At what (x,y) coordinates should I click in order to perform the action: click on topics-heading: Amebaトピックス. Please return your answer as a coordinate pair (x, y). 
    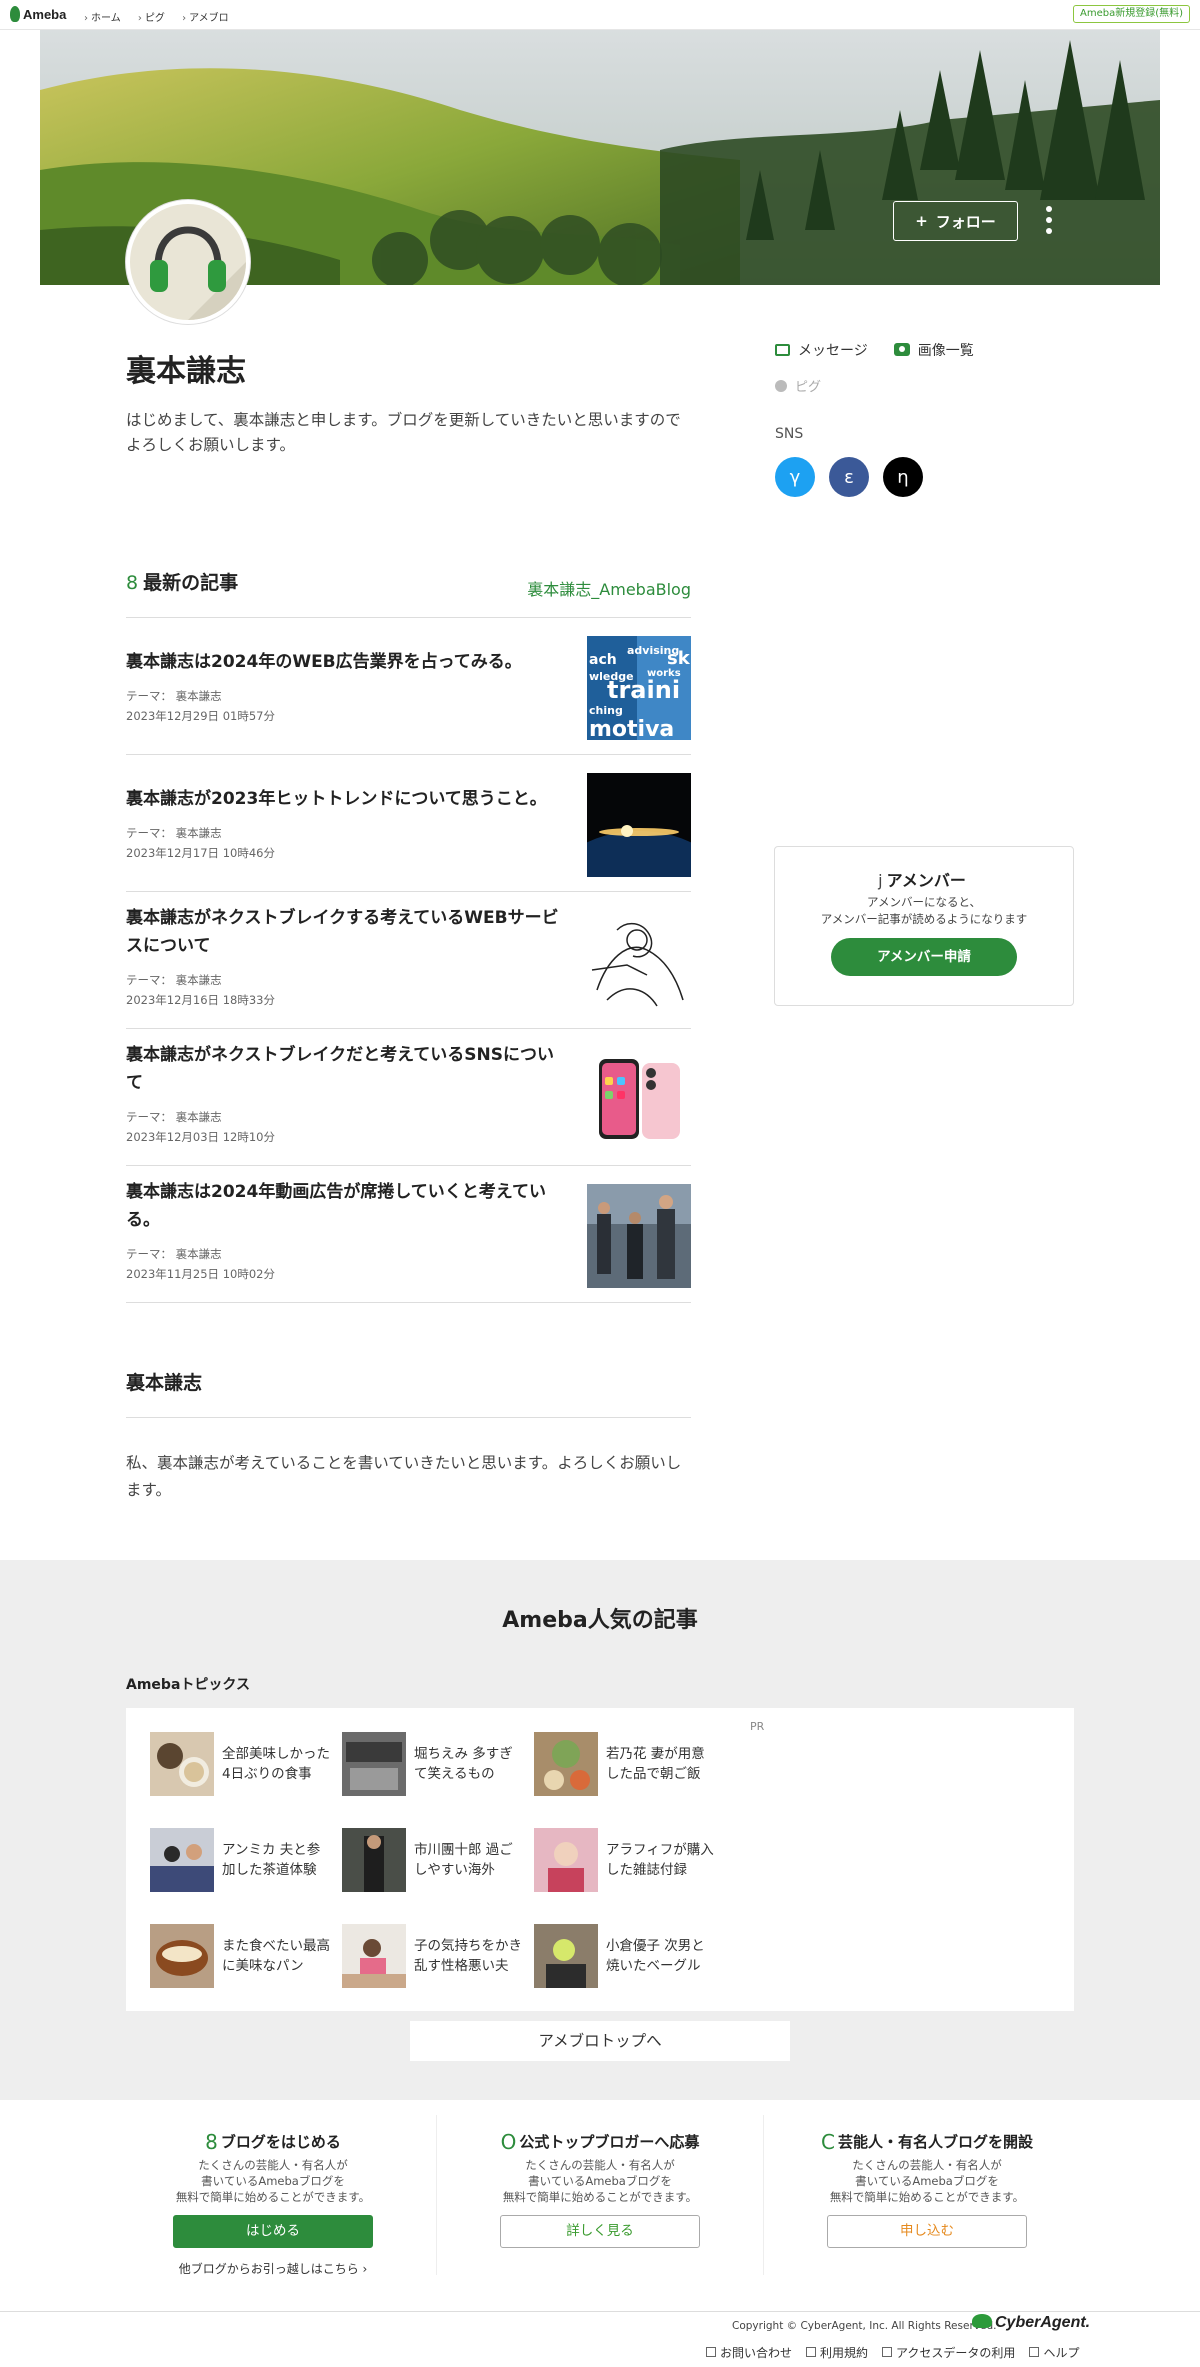
    Looking at the image, I should click on (188, 1685).